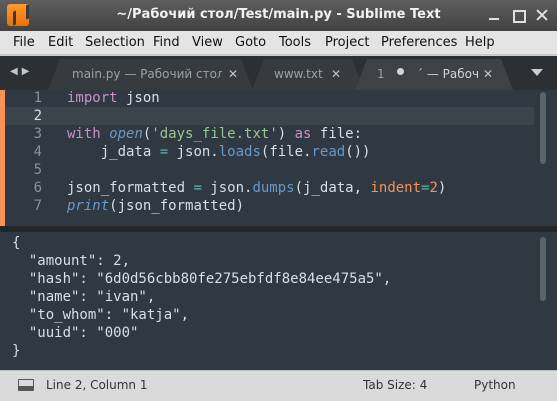 This screenshot has width=557, height=401. Describe the element at coordinates (60, 42) in the screenshot. I see `menu-edit: Edit` at that location.